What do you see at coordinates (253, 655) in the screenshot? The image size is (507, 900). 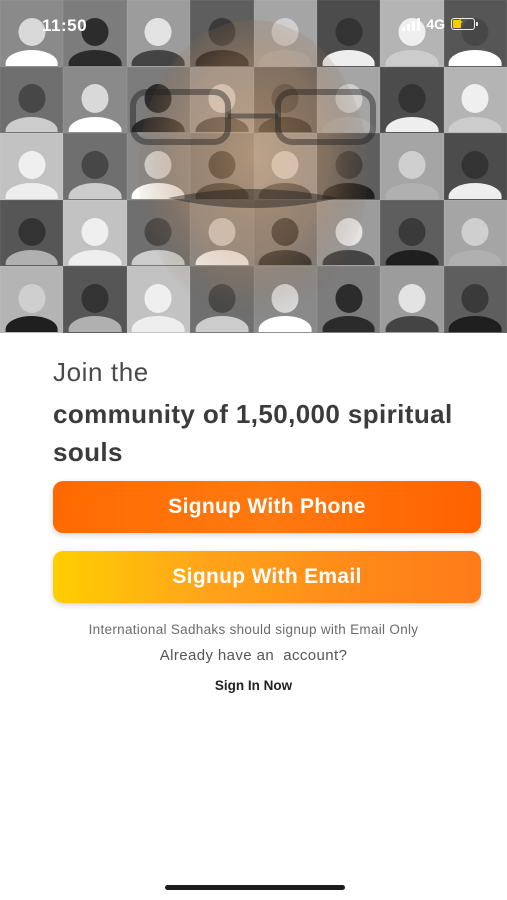 I see `already-have-account-text: Already have an account?` at bounding box center [253, 655].